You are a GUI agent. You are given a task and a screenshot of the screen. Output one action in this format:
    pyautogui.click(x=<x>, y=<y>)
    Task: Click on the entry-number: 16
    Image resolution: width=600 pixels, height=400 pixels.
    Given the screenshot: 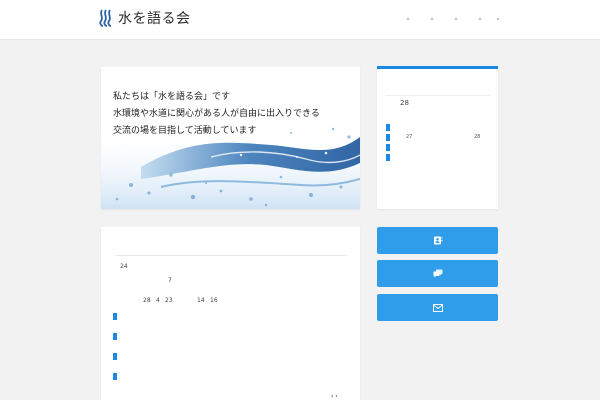 What is the action you would take?
    pyautogui.click(x=214, y=300)
    